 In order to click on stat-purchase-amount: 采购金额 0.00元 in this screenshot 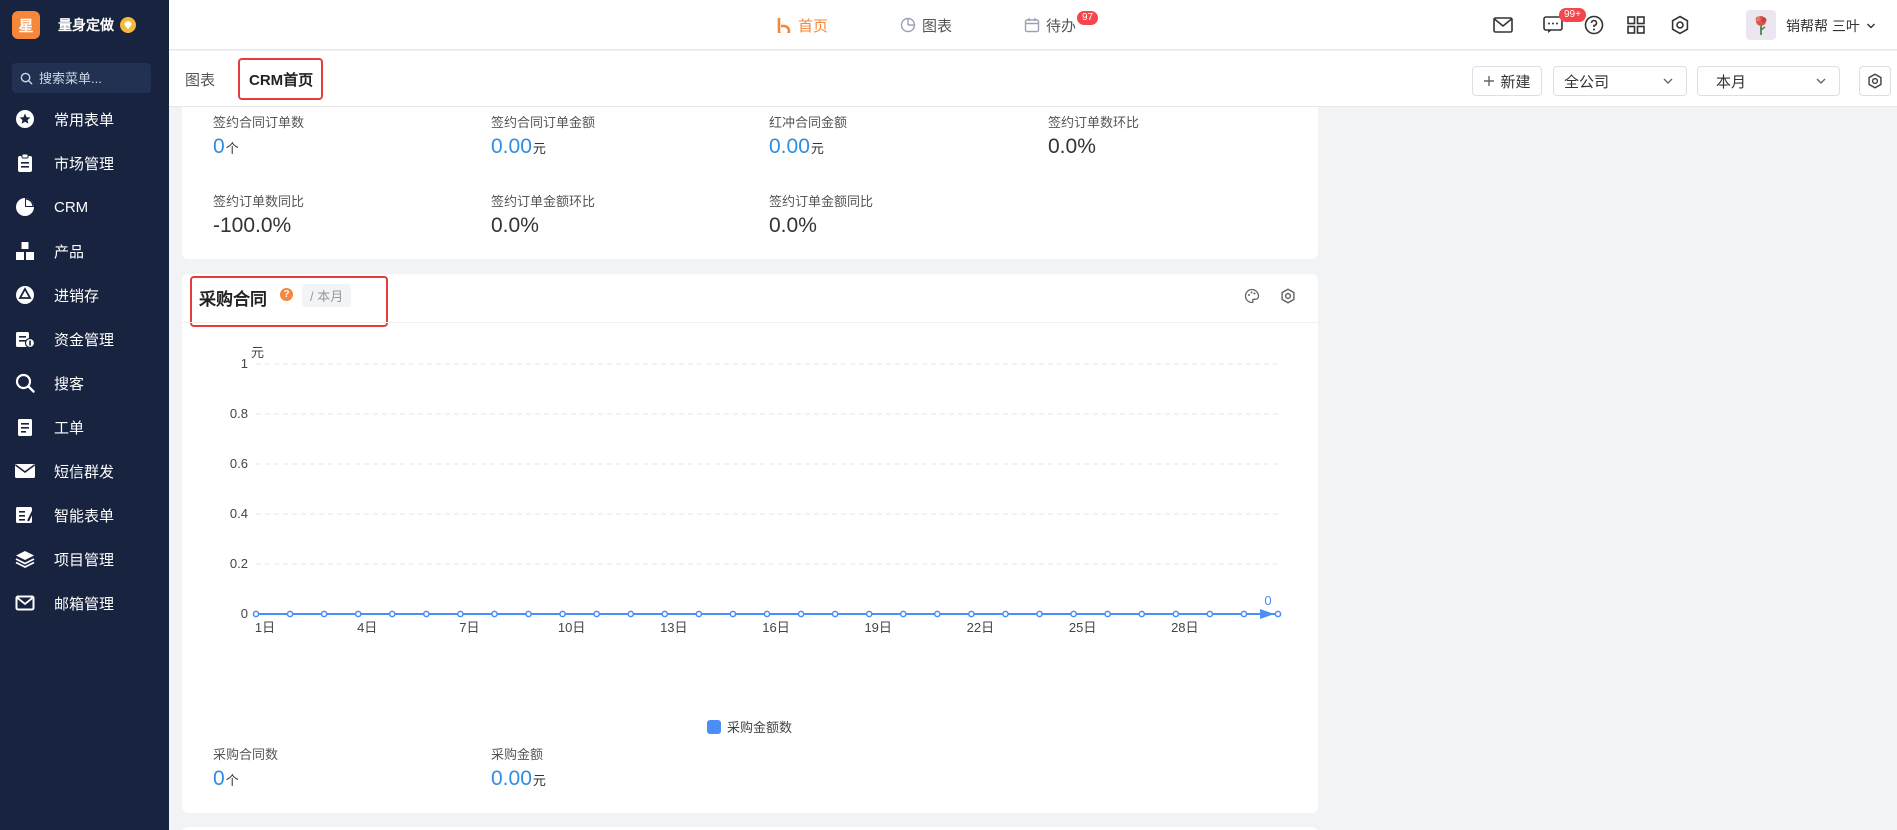, I will do `click(518, 767)`.